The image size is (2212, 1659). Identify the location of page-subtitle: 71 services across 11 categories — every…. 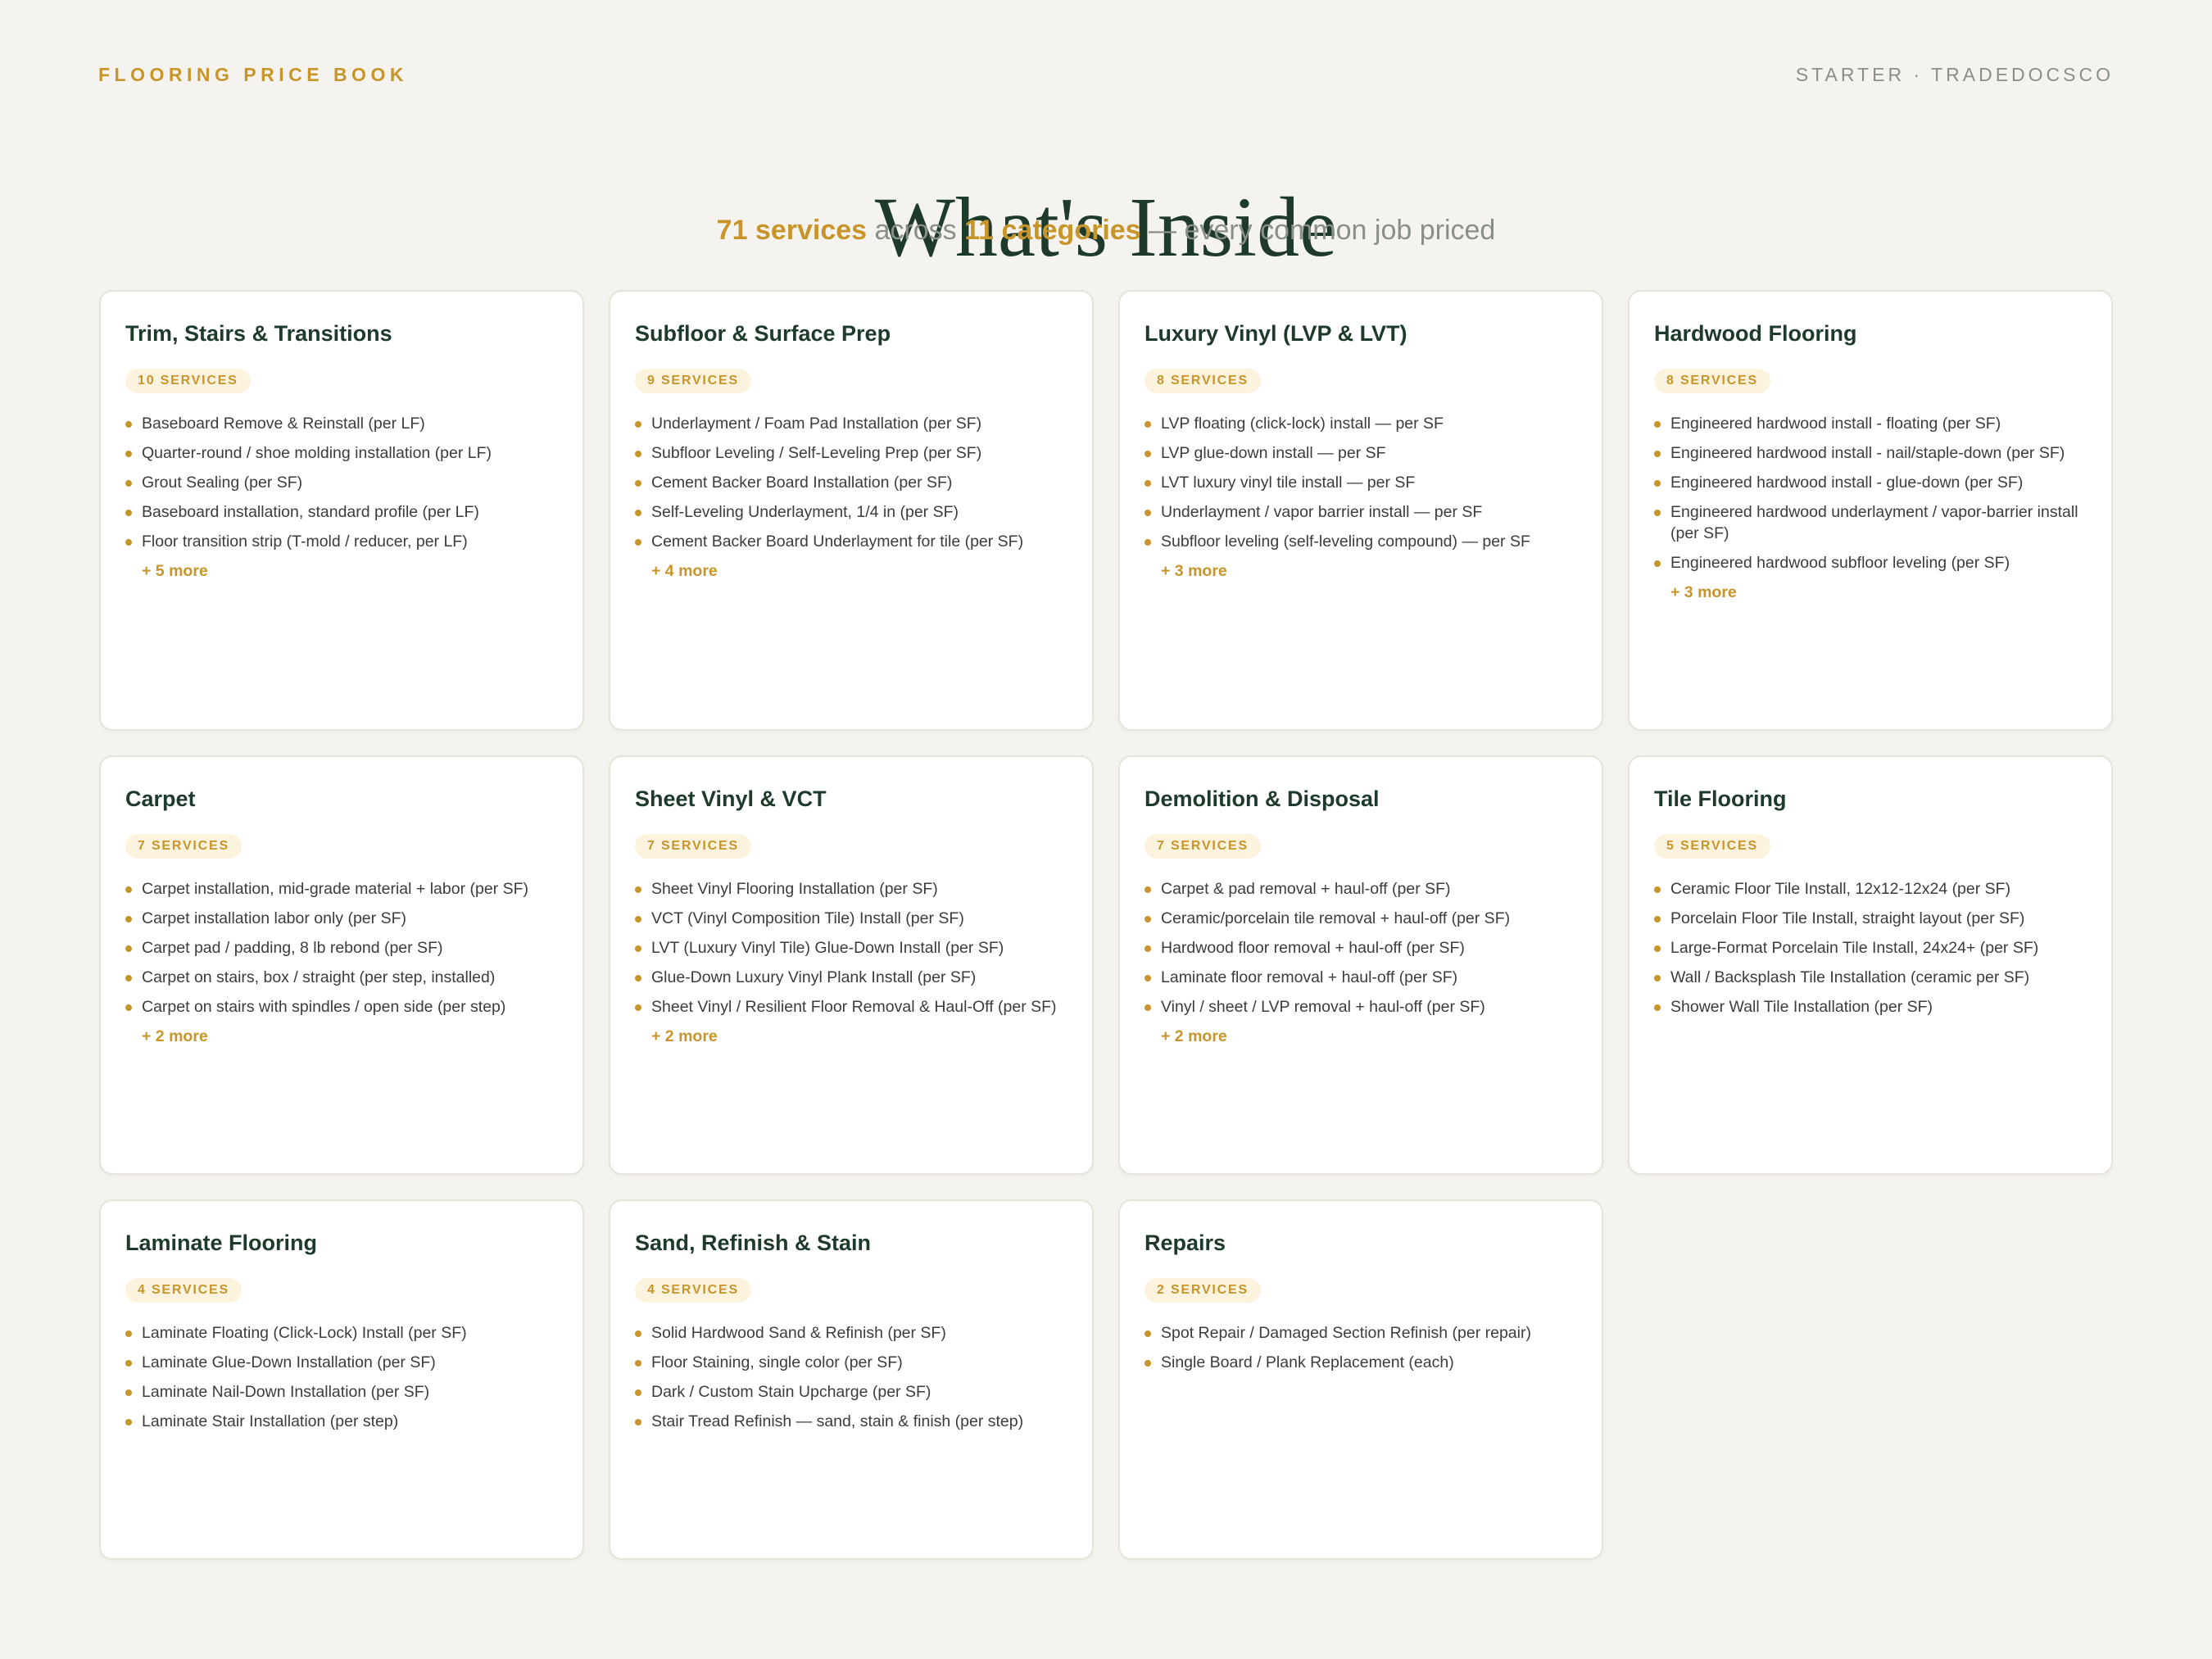
(1106, 231).